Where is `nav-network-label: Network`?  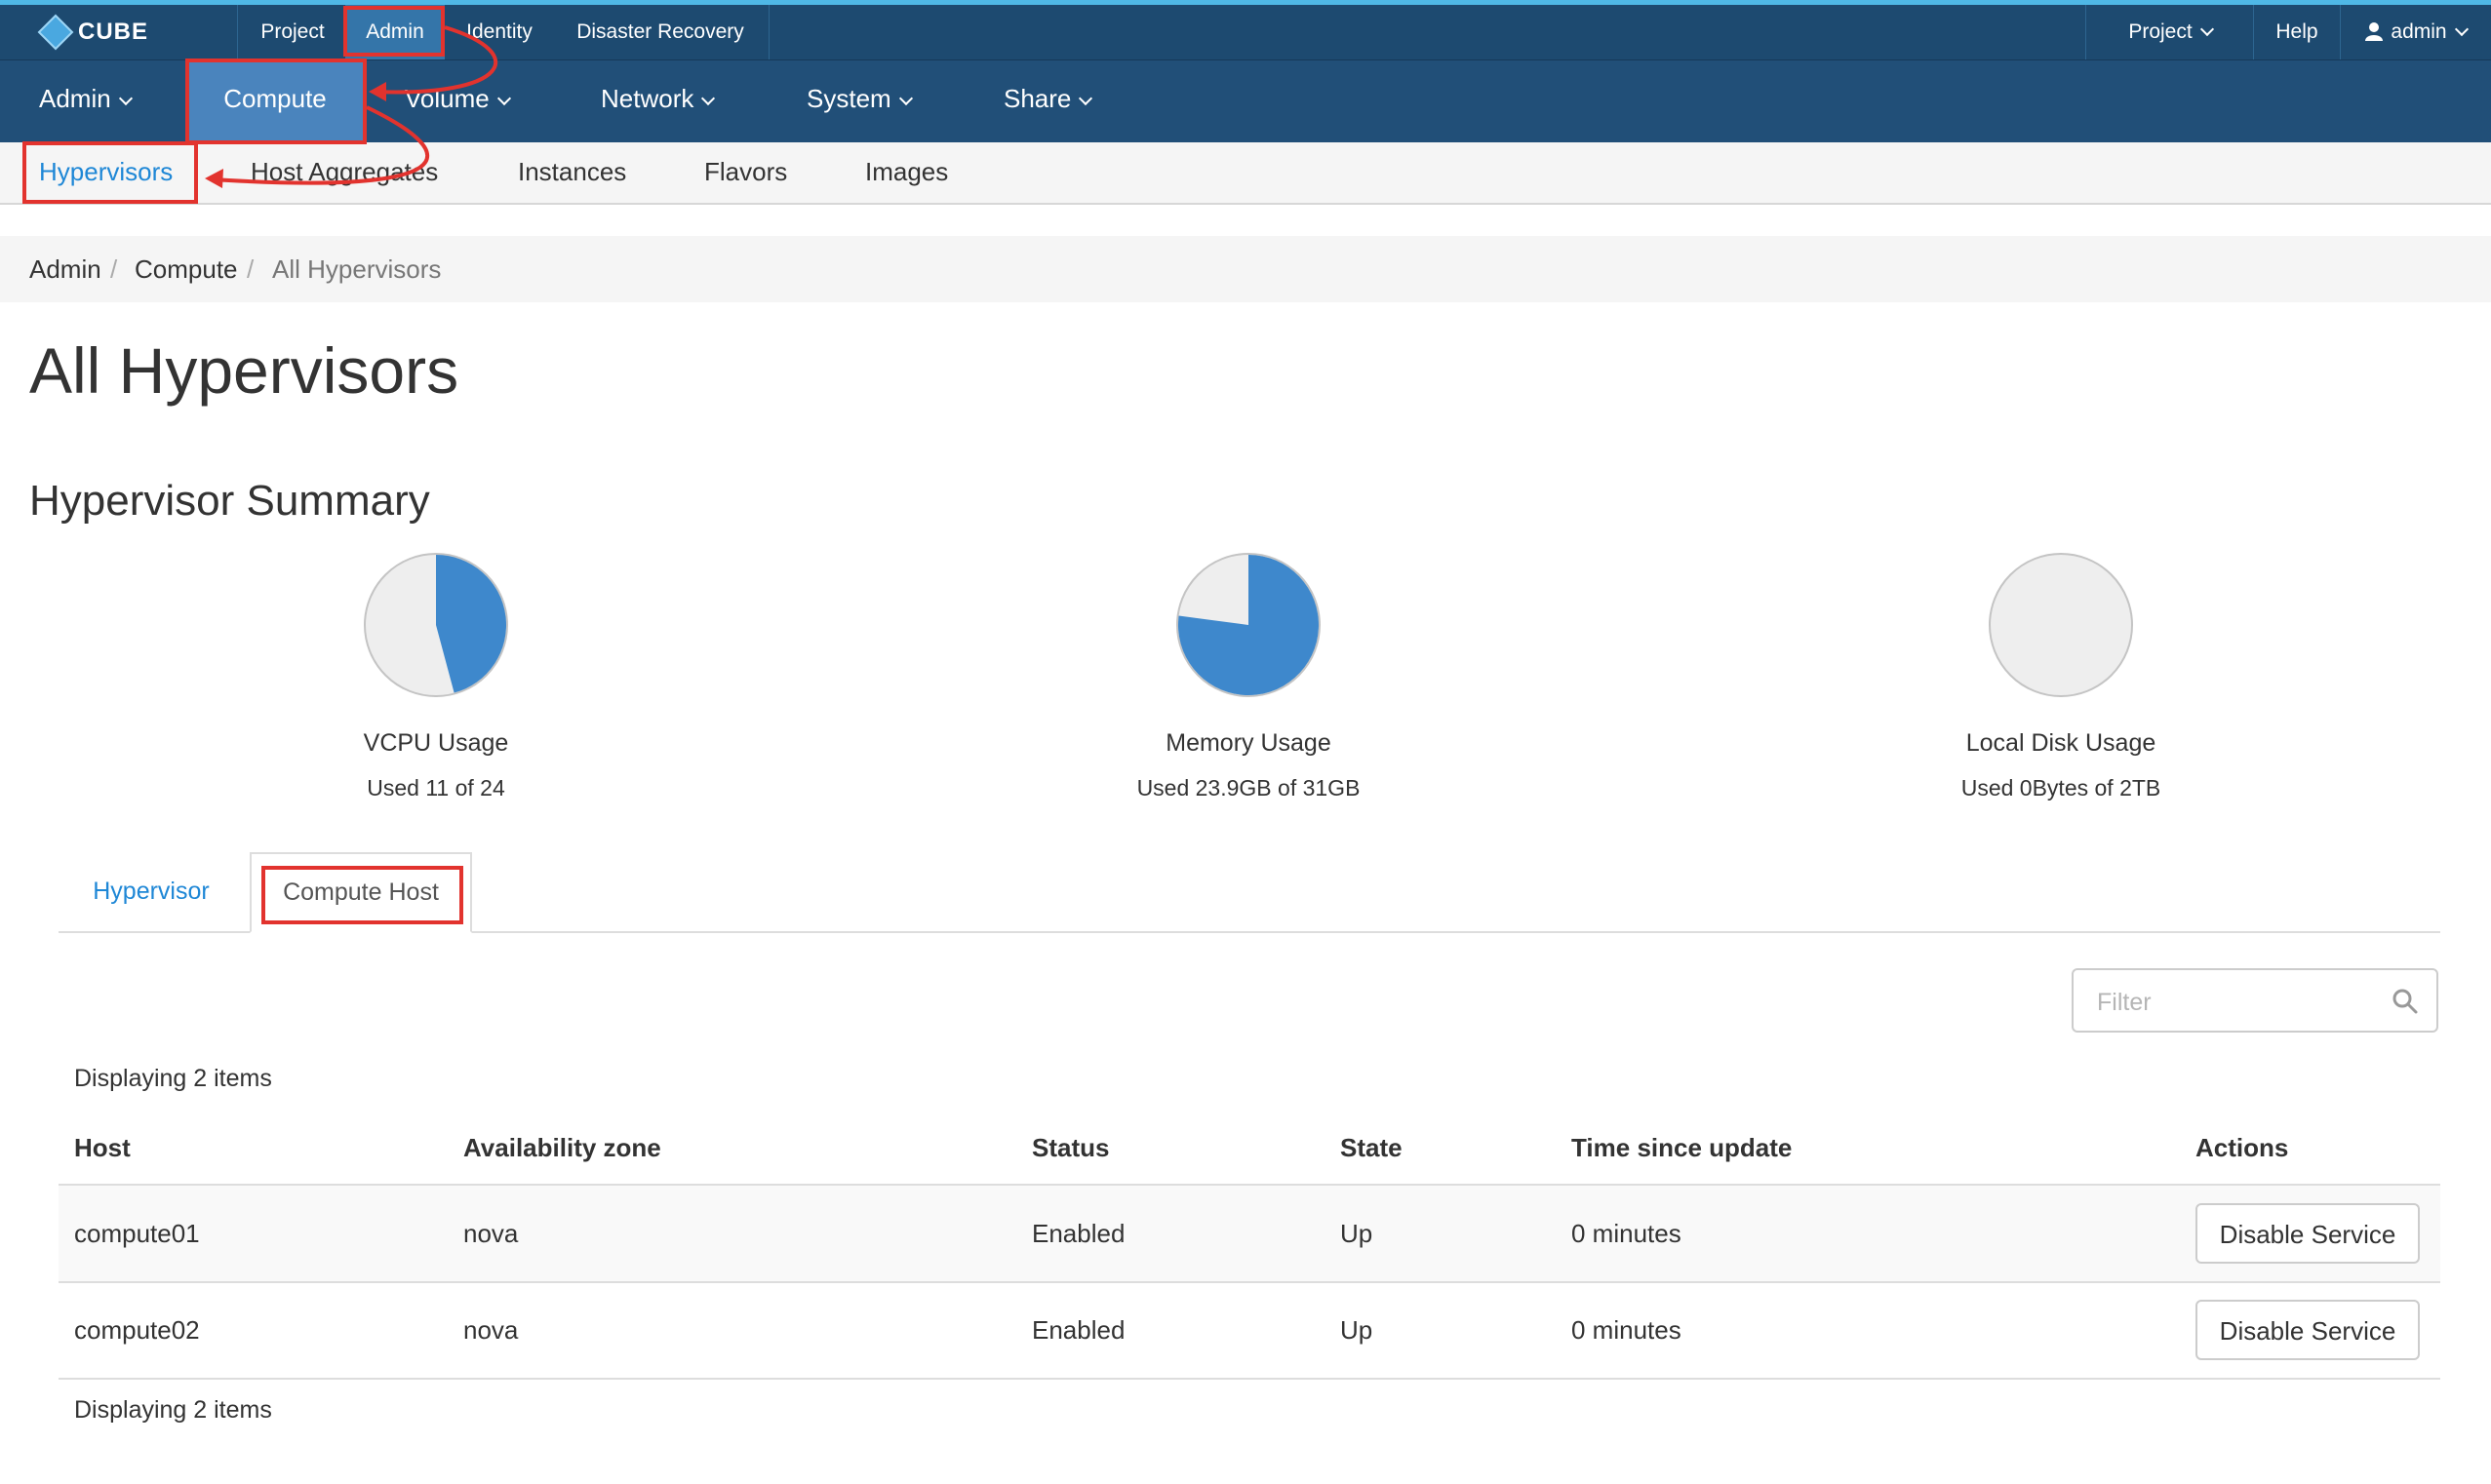
nav-network-label: Network is located at coordinates (648, 98).